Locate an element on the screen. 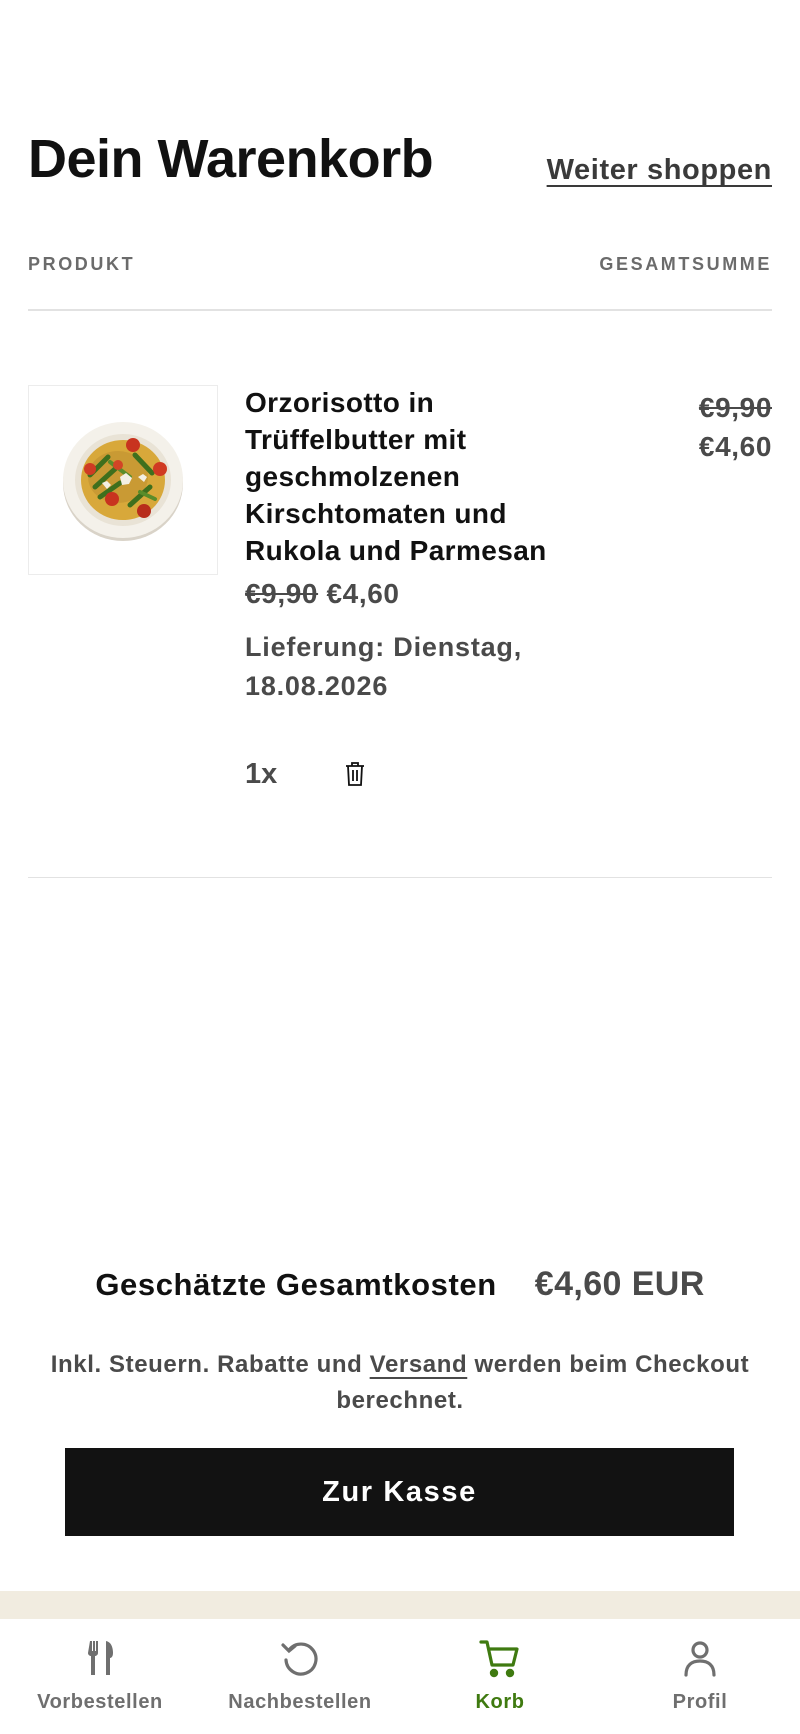 The height and width of the screenshot is (1734, 800). continue-shopping-link: Weiter shoppen is located at coordinates (659, 170).